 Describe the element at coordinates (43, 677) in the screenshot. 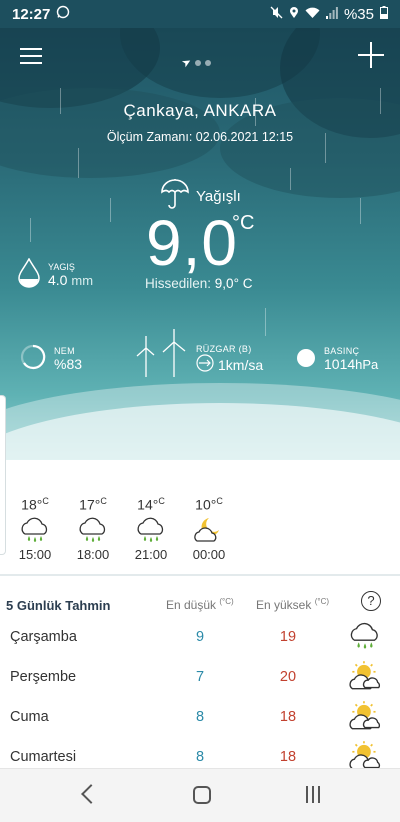

I see `forecast-day: Perşembe` at that location.